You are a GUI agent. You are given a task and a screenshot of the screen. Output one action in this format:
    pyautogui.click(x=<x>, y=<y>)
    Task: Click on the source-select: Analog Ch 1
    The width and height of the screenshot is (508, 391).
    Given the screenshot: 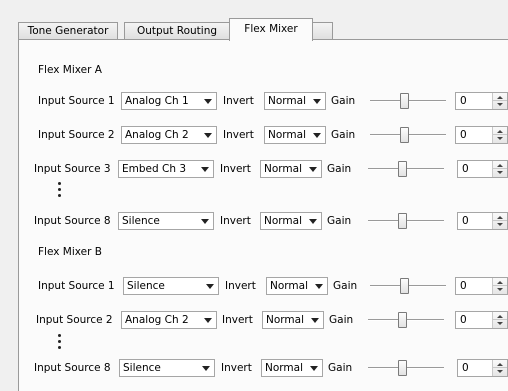 What is the action you would take?
    pyautogui.click(x=169, y=101)
    